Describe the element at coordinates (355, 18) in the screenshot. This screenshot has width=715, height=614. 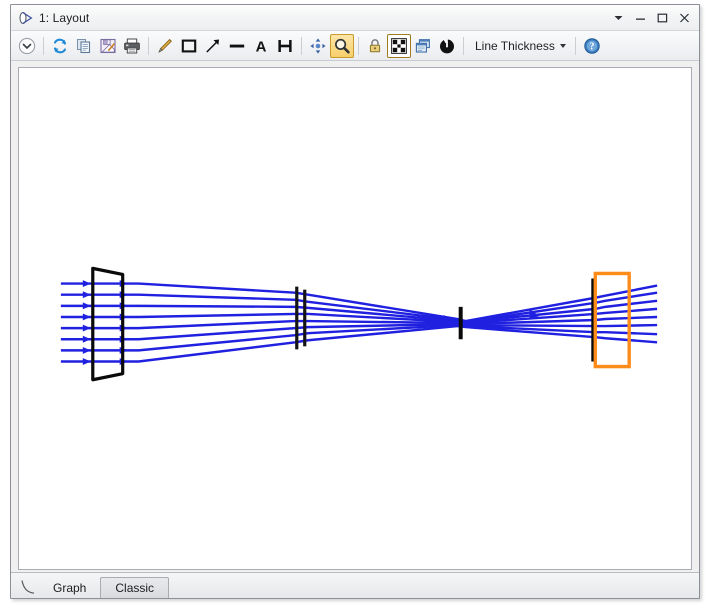
I see `title-bar: 1: Layout` at that location.